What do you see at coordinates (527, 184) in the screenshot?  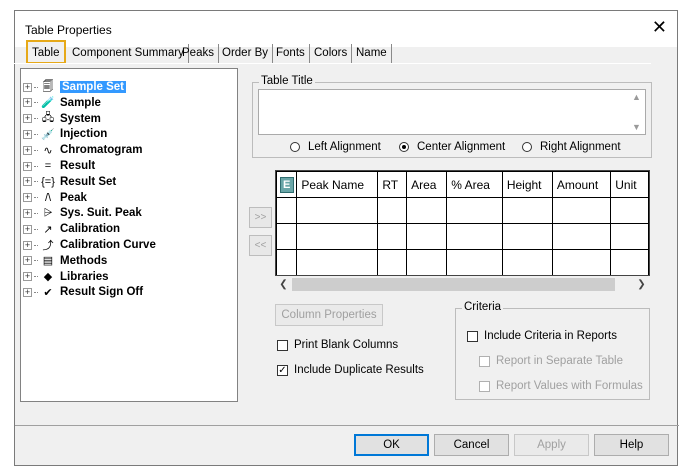 I see `column-header: Height` at bounding box center [527, 184].